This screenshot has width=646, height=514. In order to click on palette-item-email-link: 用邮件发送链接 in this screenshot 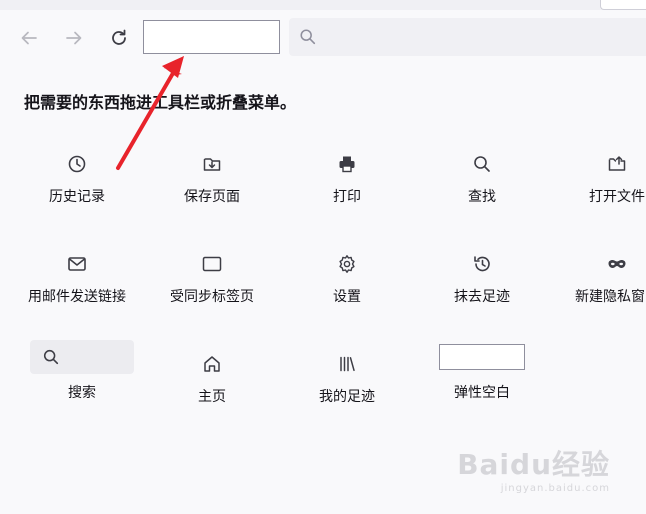, I will do `click(77, 277)`.